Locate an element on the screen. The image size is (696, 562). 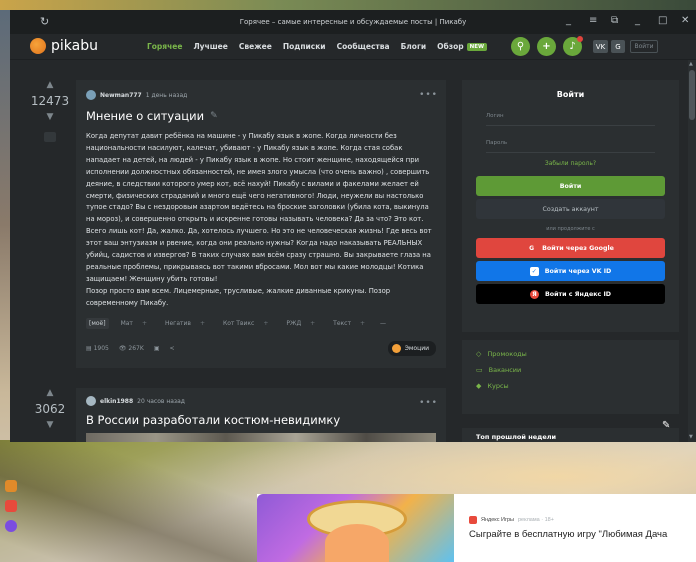
nav-subscriptions: Подписки is located at coordinates (304, 46).